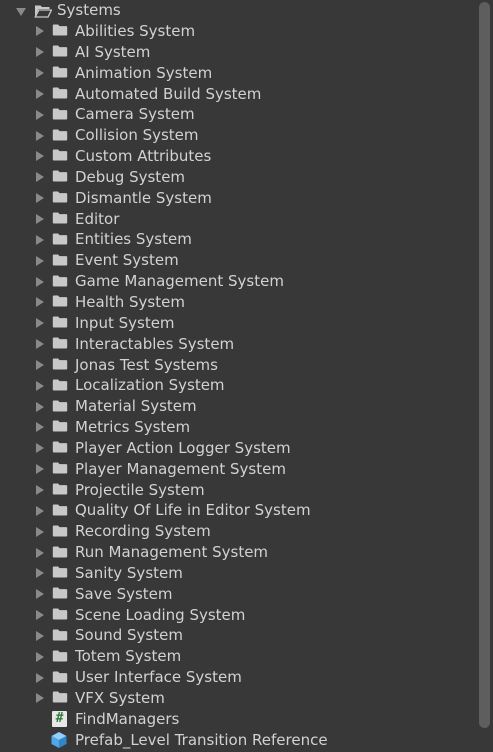 The height and width of the screenshot is (752, 493). Describe the element at coordinates (59, 740) in the screenshot. I see `prefab-cube-icon` at that location.